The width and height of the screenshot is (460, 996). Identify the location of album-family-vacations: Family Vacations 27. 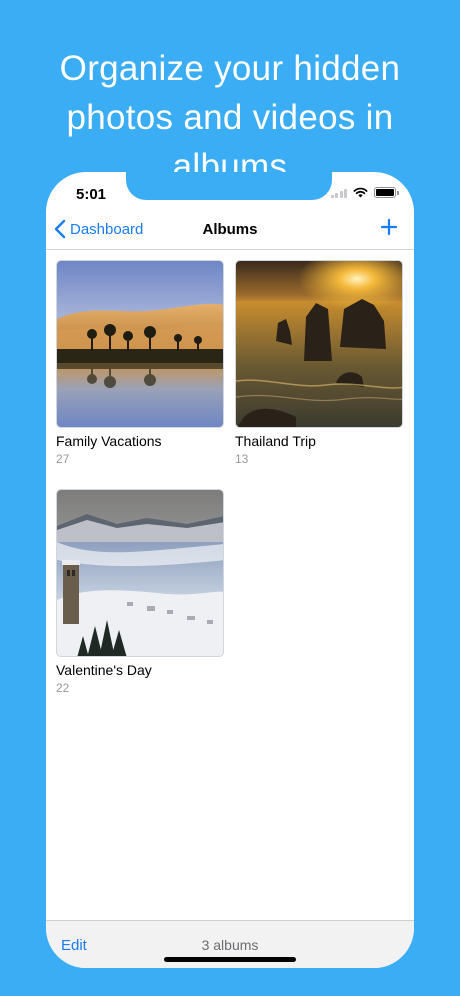
(140, 363).